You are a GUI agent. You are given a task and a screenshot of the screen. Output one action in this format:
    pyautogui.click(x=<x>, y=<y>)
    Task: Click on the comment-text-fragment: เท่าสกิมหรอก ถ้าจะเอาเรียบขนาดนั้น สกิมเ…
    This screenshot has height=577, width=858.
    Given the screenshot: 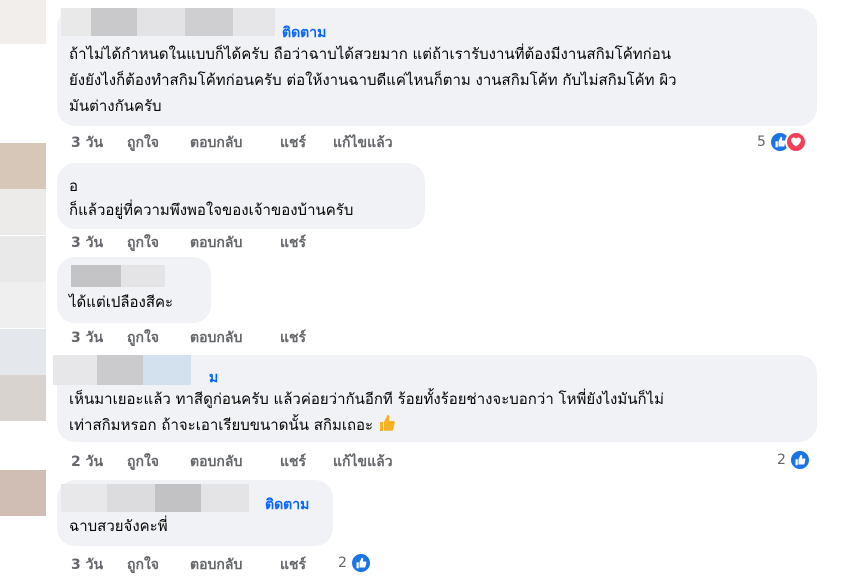 What is the action you would take?
    pyautogui.click(x=221, y=425)
    